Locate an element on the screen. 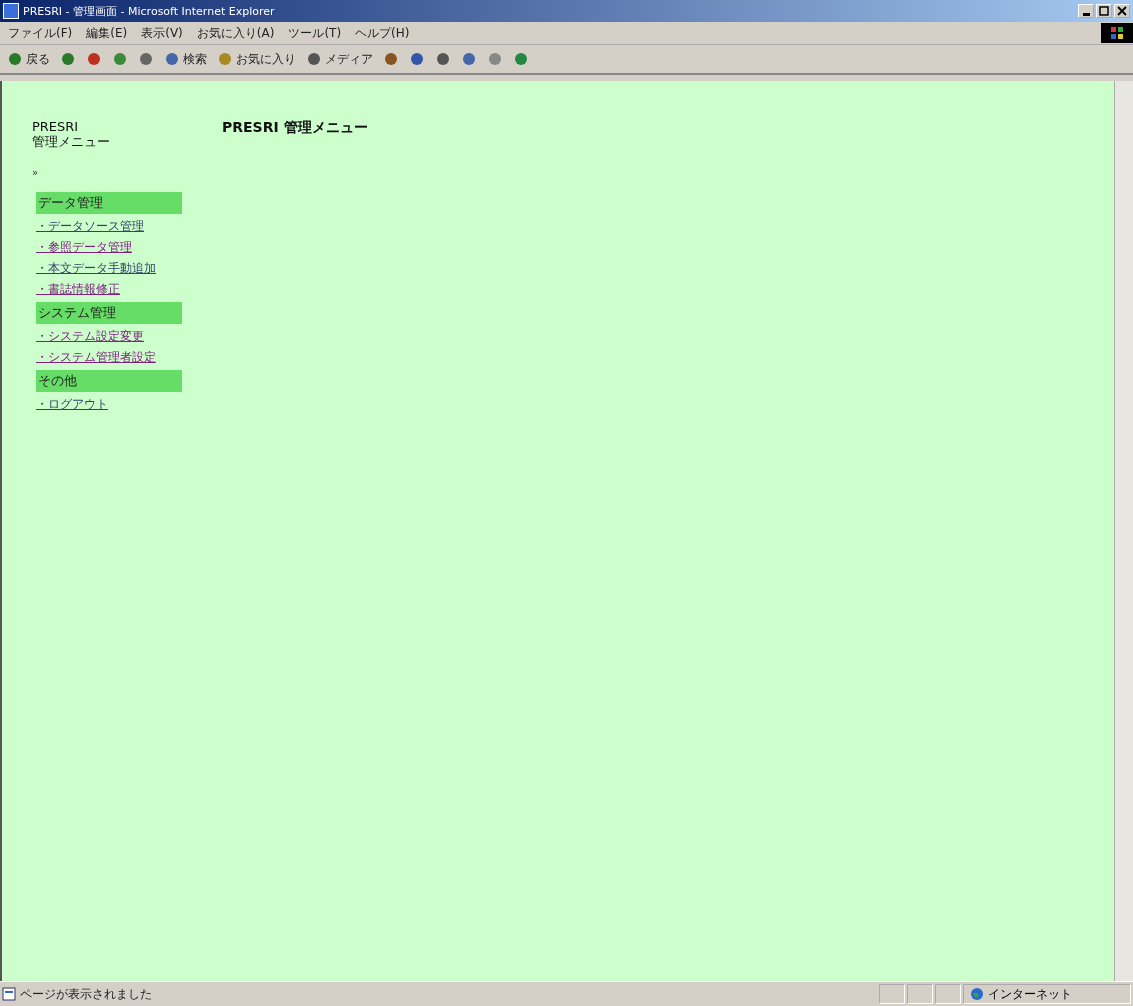  minimize-icon is located at coordinates (1086, 14).